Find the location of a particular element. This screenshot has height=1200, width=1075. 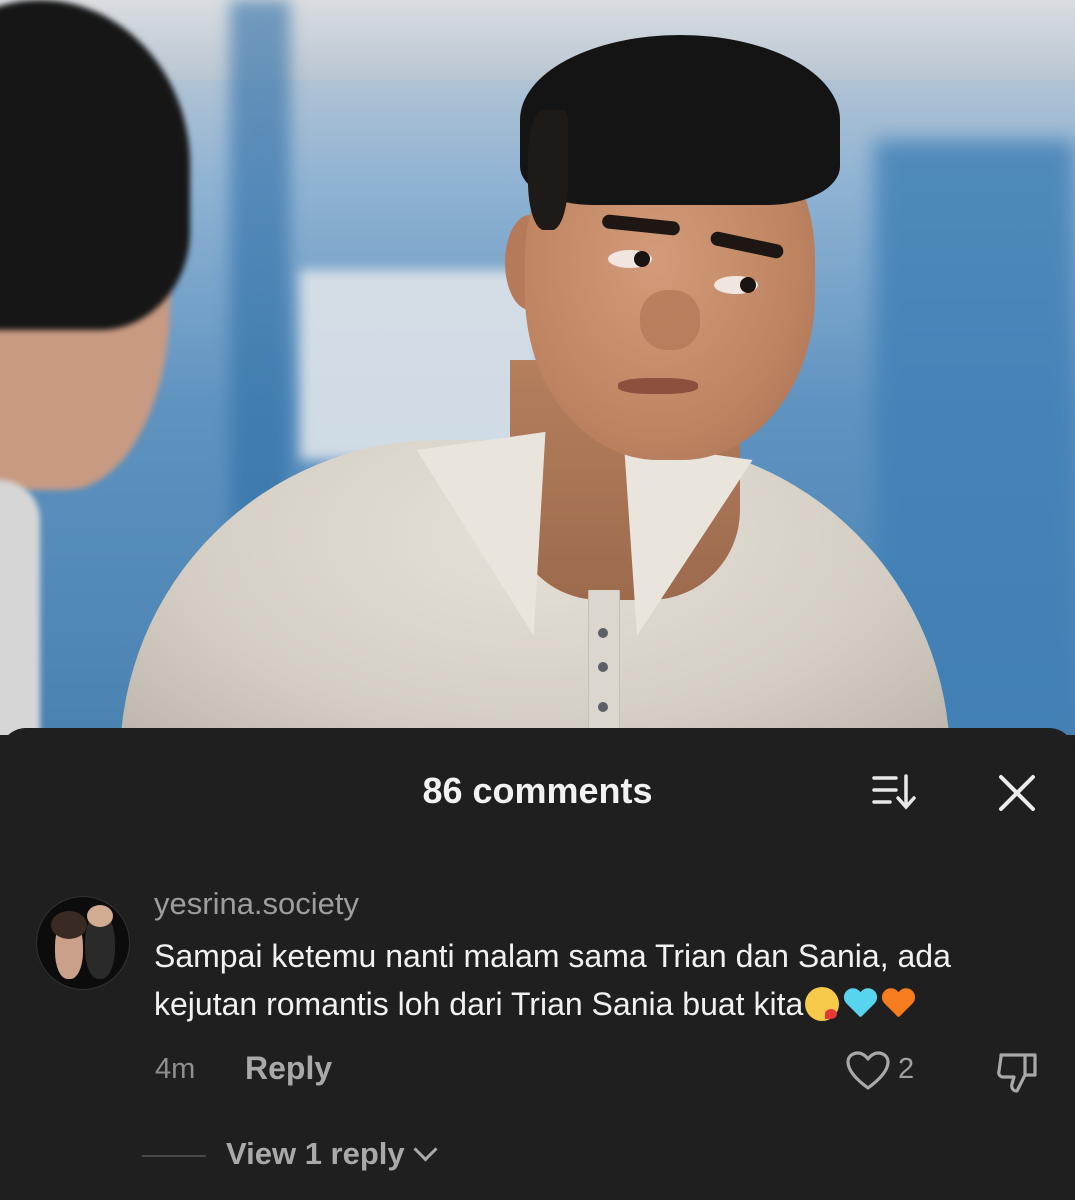

view-replies-button: View 1 reply is located at coordinates (332, 1154).